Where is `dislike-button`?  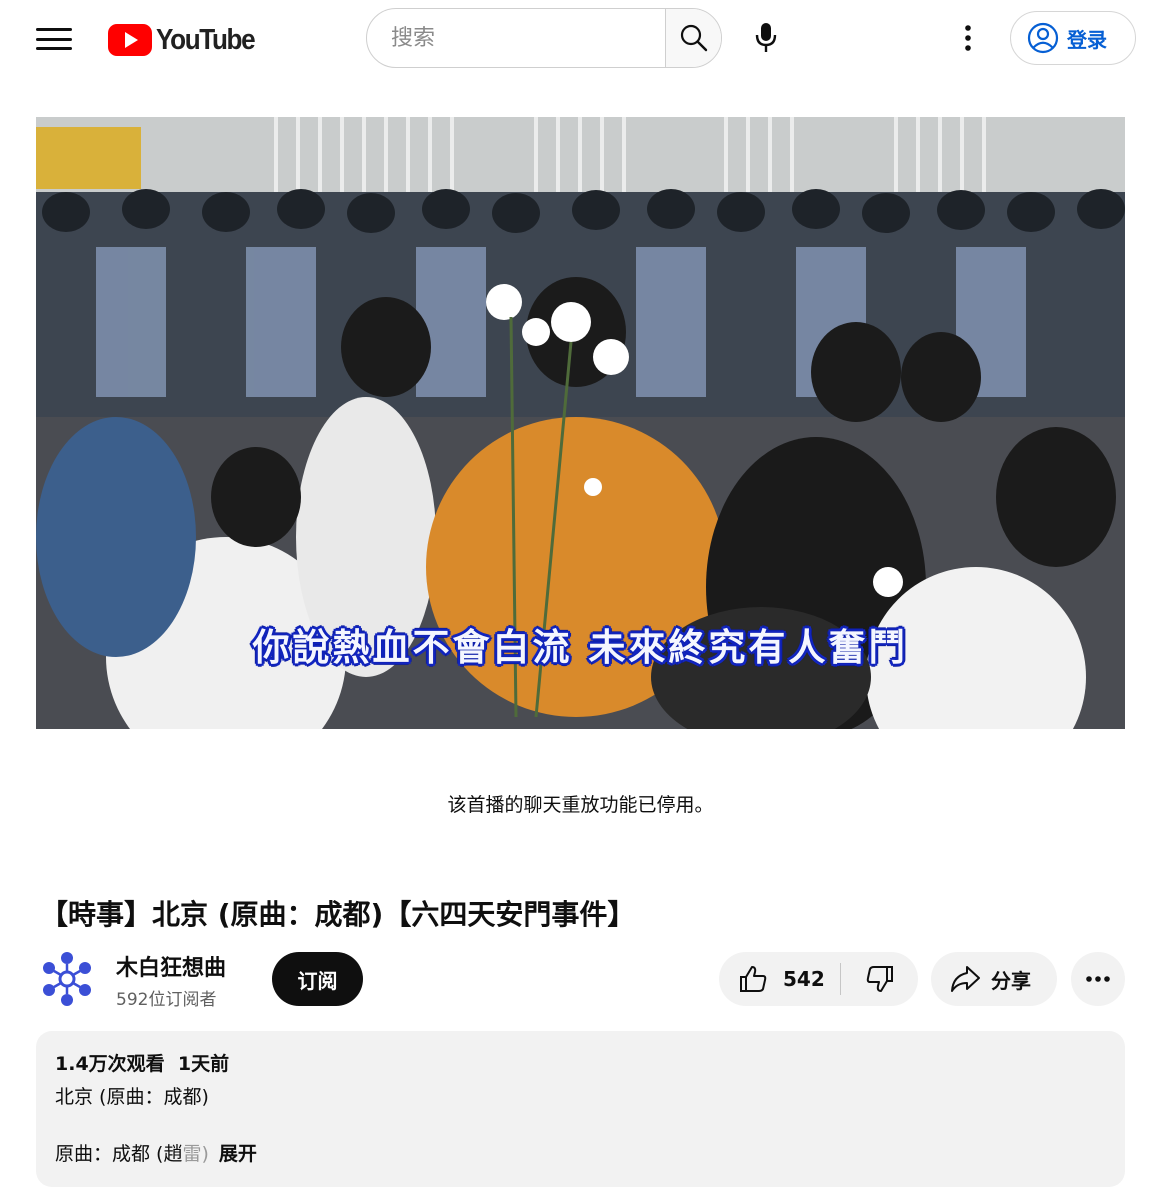
dislike-button is located at coordinates (879, 979).